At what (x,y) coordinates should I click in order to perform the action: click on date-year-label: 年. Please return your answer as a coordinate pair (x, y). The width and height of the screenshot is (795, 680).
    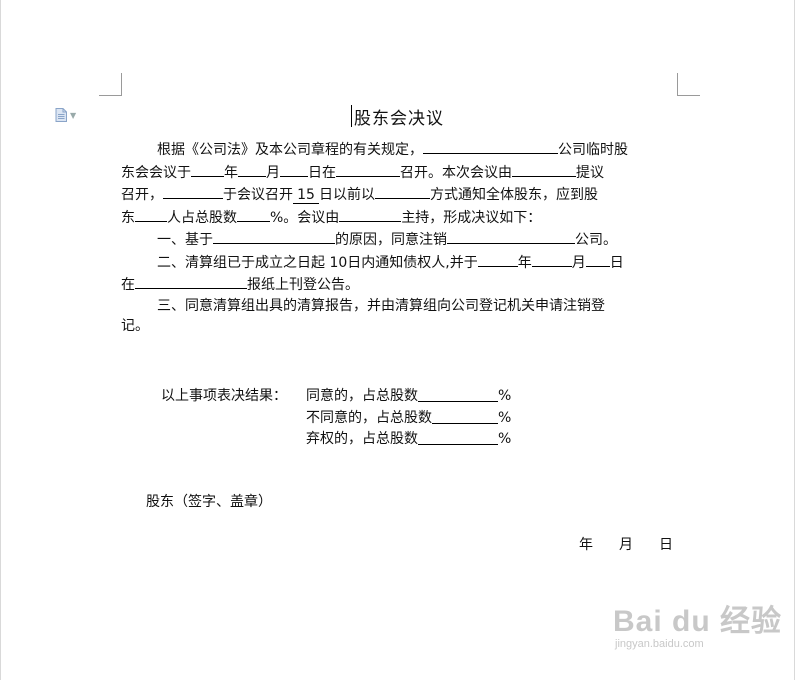
    Looking at the image, I should click on (586, 545).